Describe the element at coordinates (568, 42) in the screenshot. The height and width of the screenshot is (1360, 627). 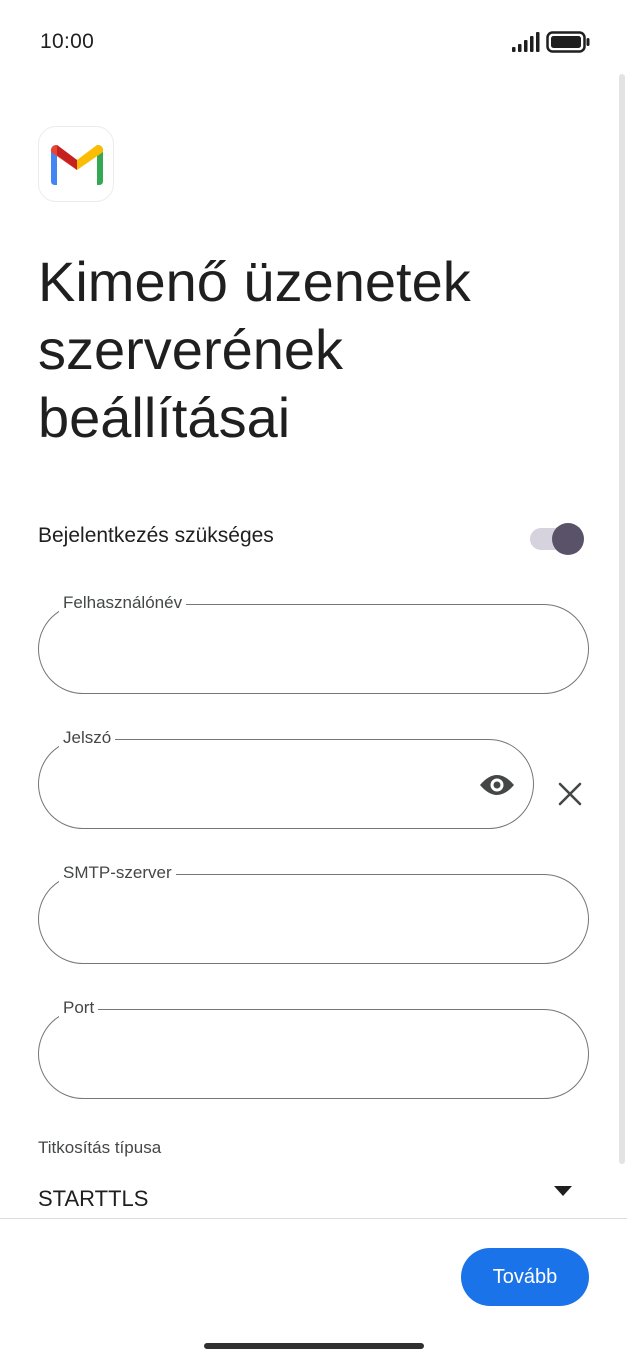
I see `battery-full-icon` at that location.